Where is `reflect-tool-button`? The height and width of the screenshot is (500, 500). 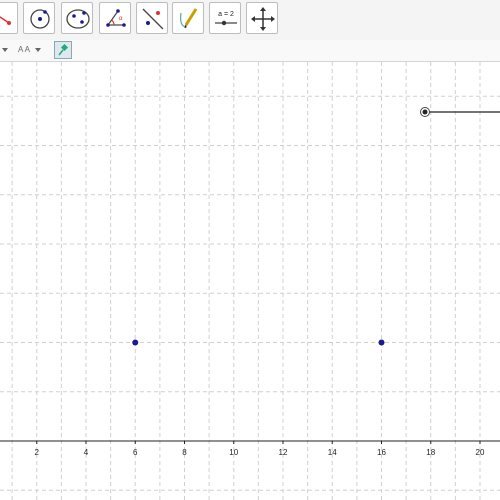 reflect-tool-button is located at coordinates (152, 18).